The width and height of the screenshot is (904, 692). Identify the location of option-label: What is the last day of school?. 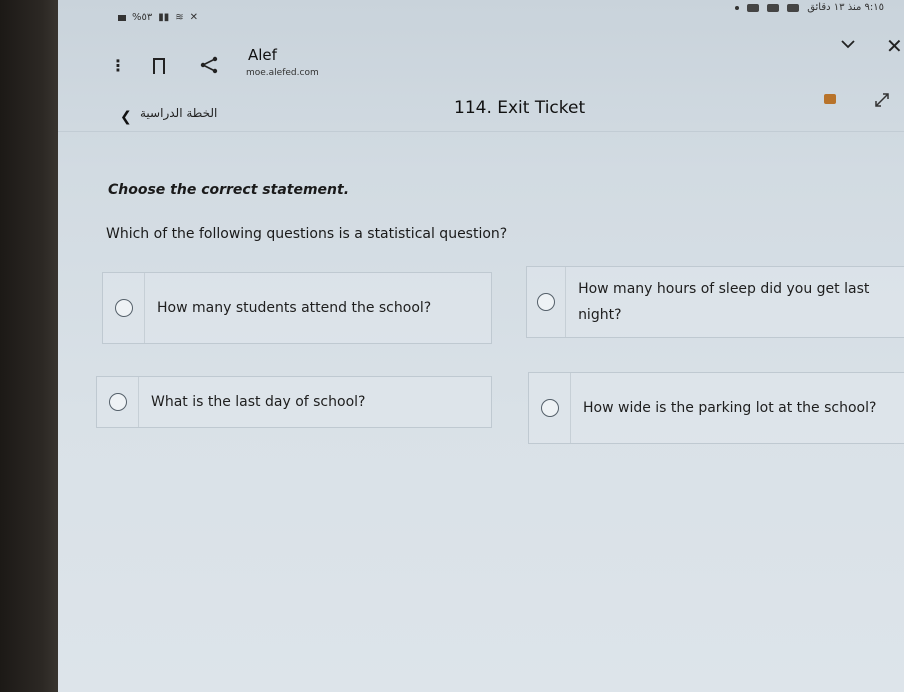
(258, 402).